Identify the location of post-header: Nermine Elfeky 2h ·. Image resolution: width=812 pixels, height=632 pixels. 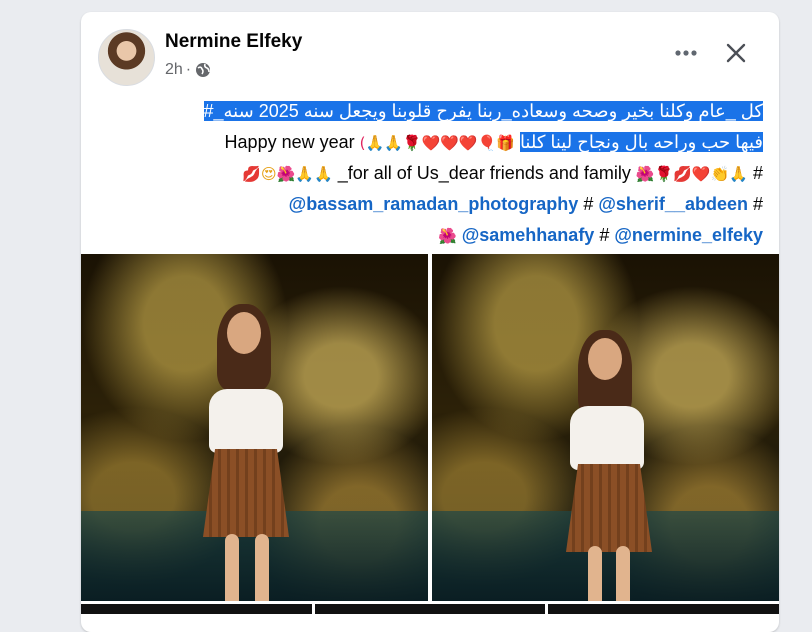
(430, 52).